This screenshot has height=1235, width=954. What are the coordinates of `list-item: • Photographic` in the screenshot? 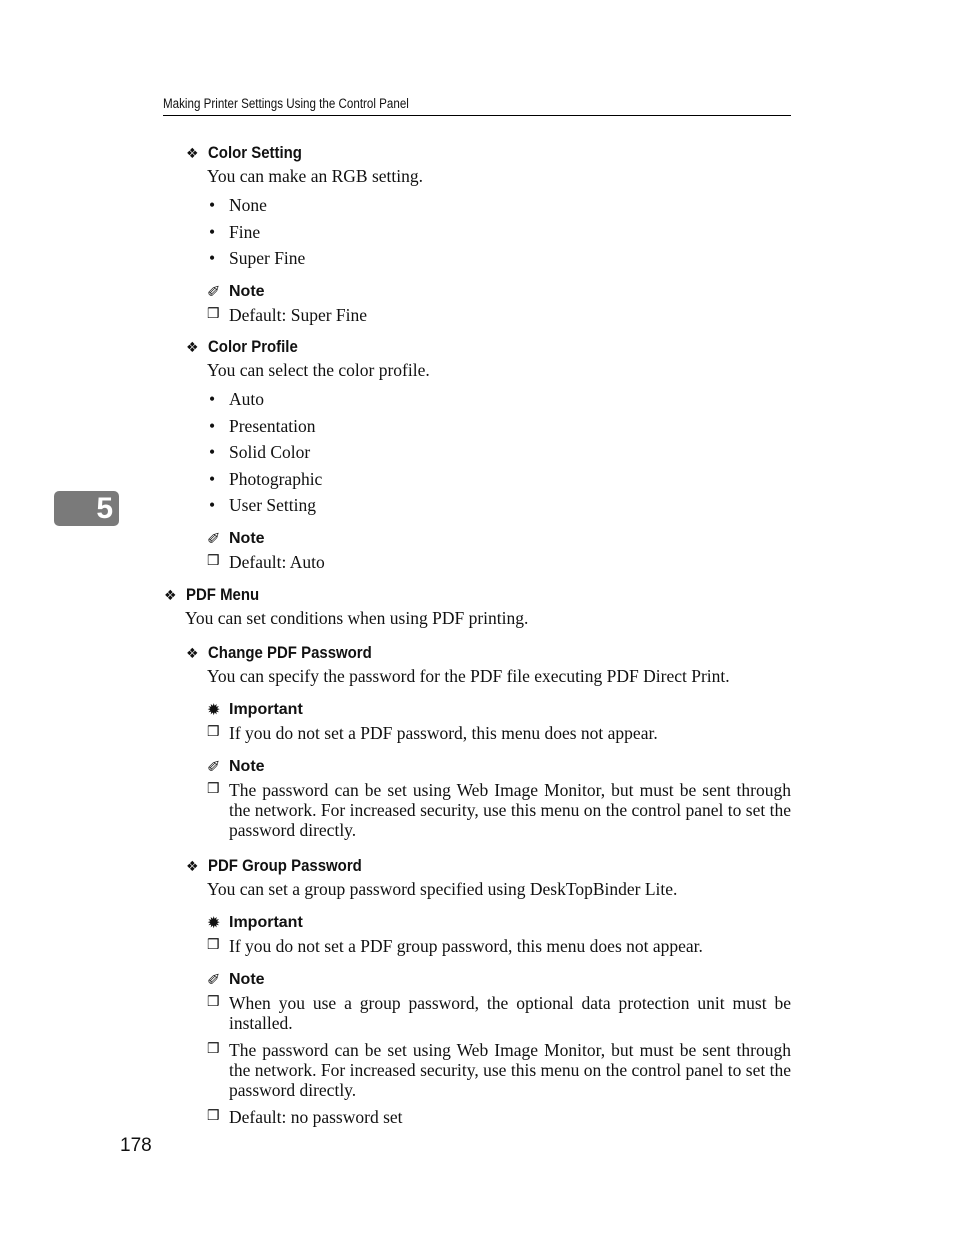 It's located at (499, 479).